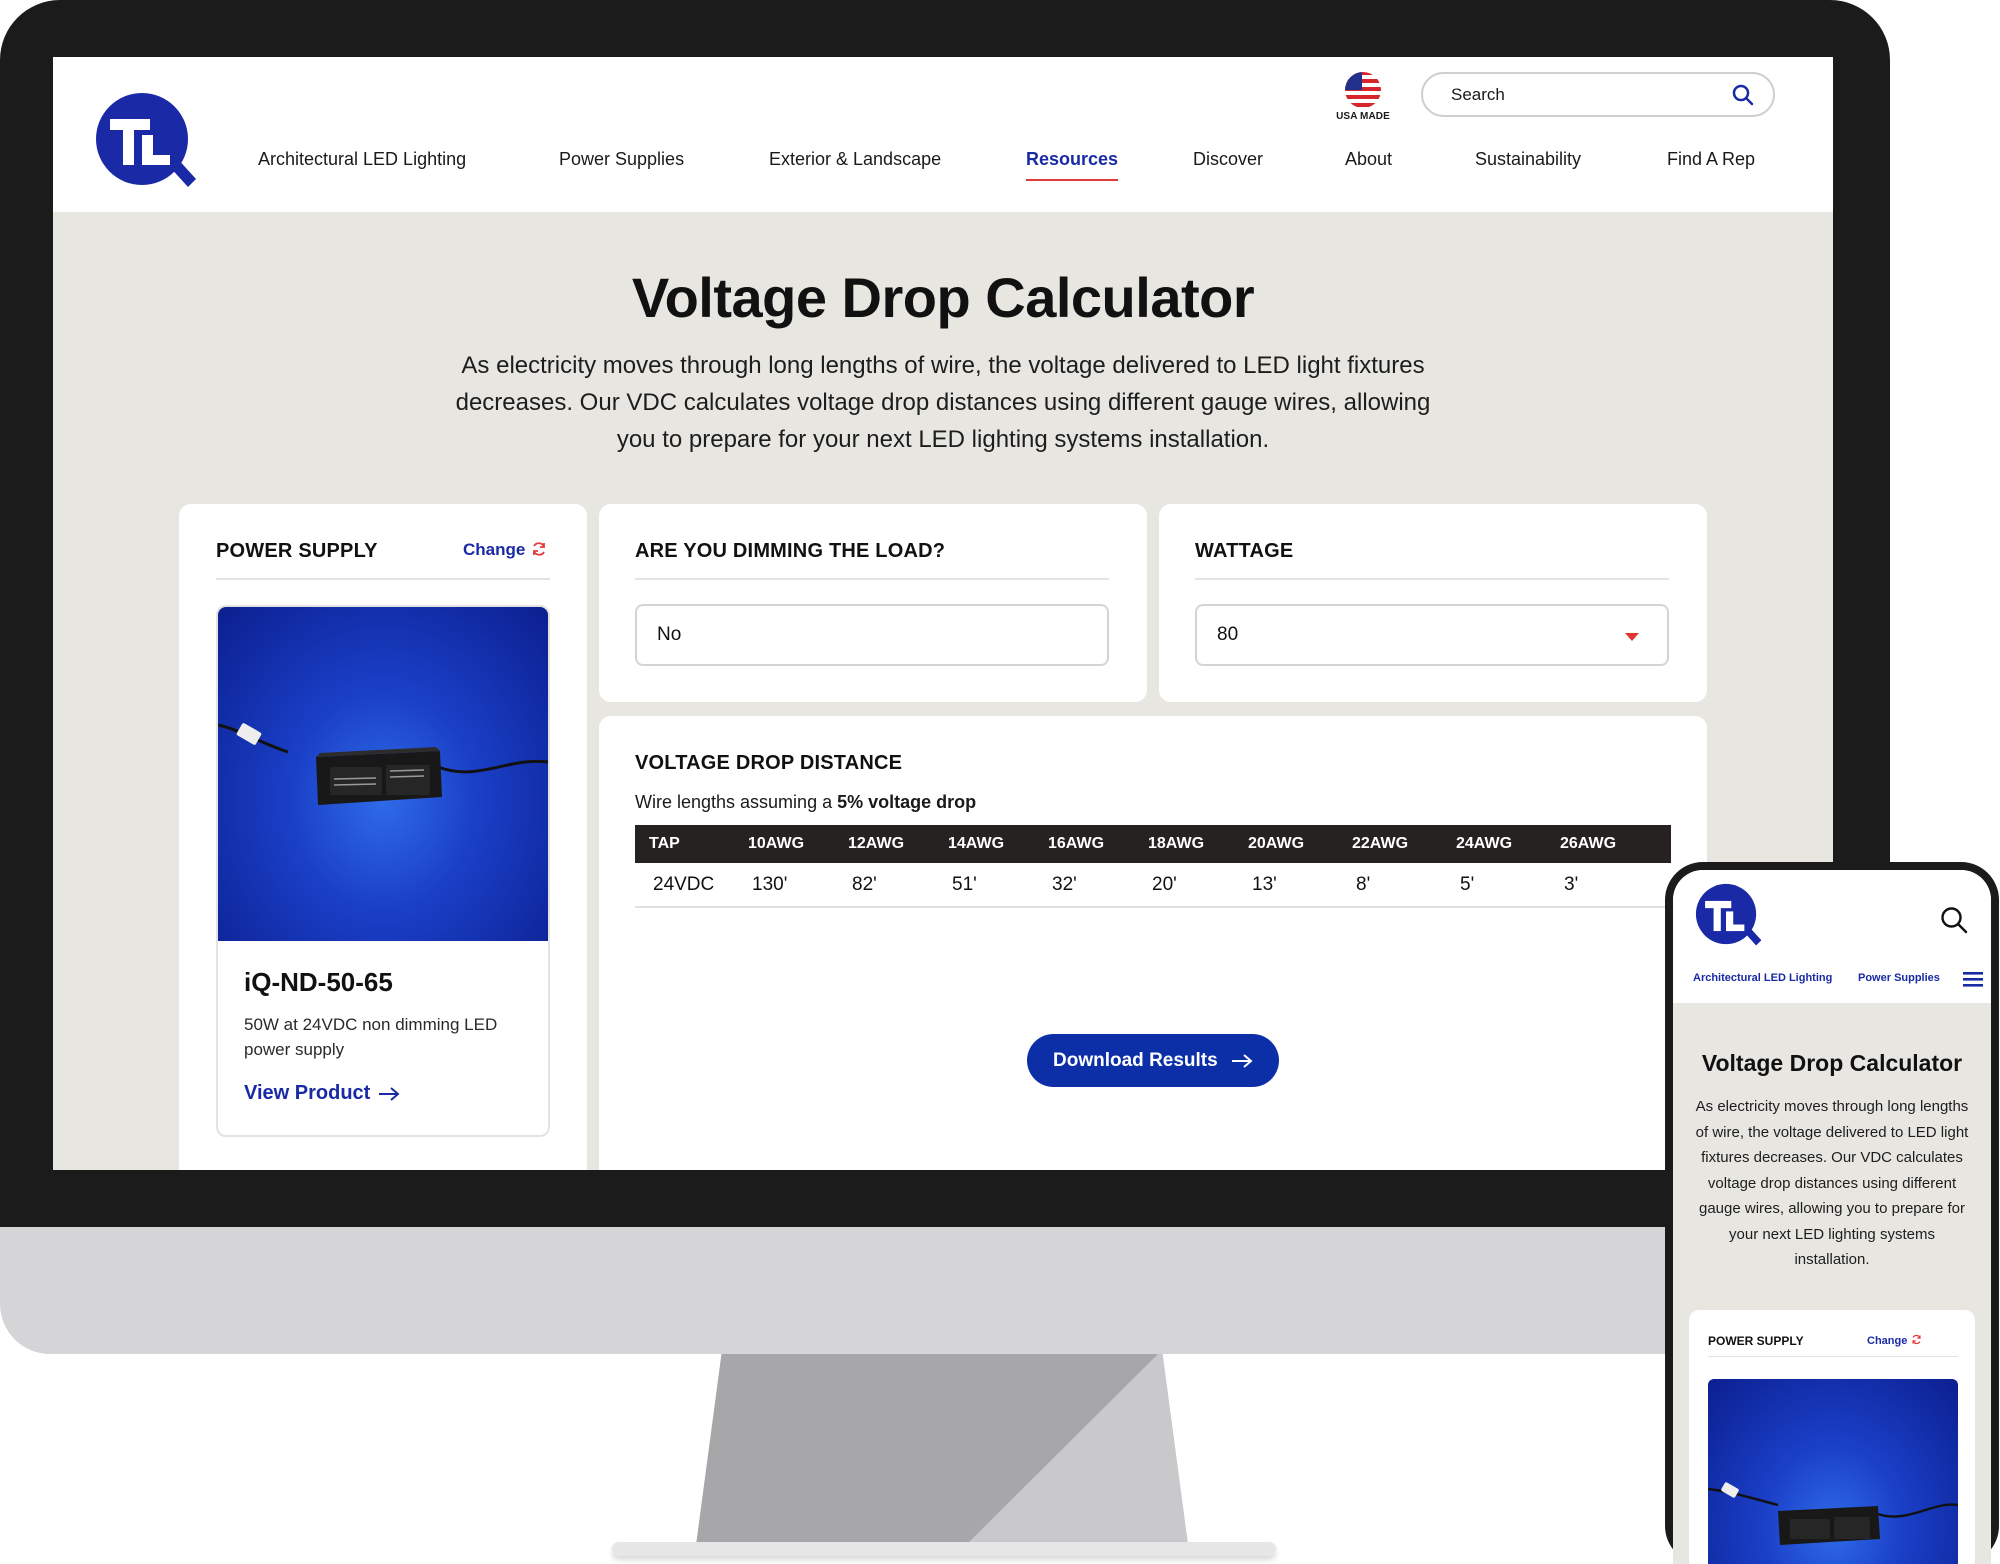  Describe the element at coordinates (1608, 844) in the screenshot. I see `table-header-cell: 26AWG` at that location.